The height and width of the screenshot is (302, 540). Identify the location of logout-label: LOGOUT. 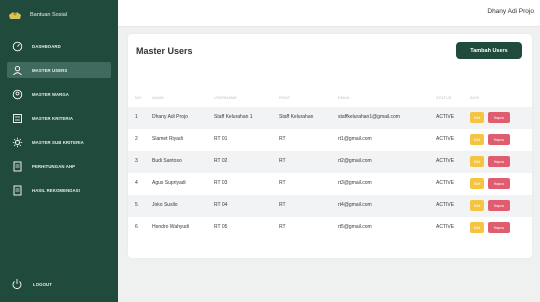
(42, 284).